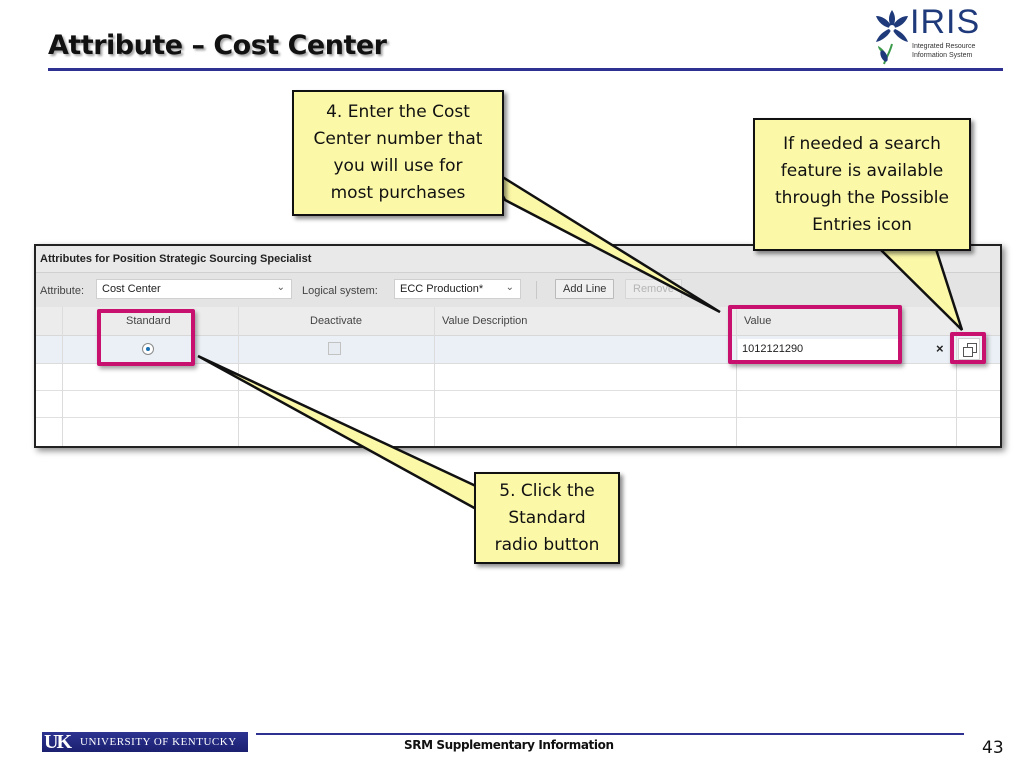  Describe the element at coordinates (336, 321) in the screenshot. I see `column-header-deactivate: Deactivate` at that location.